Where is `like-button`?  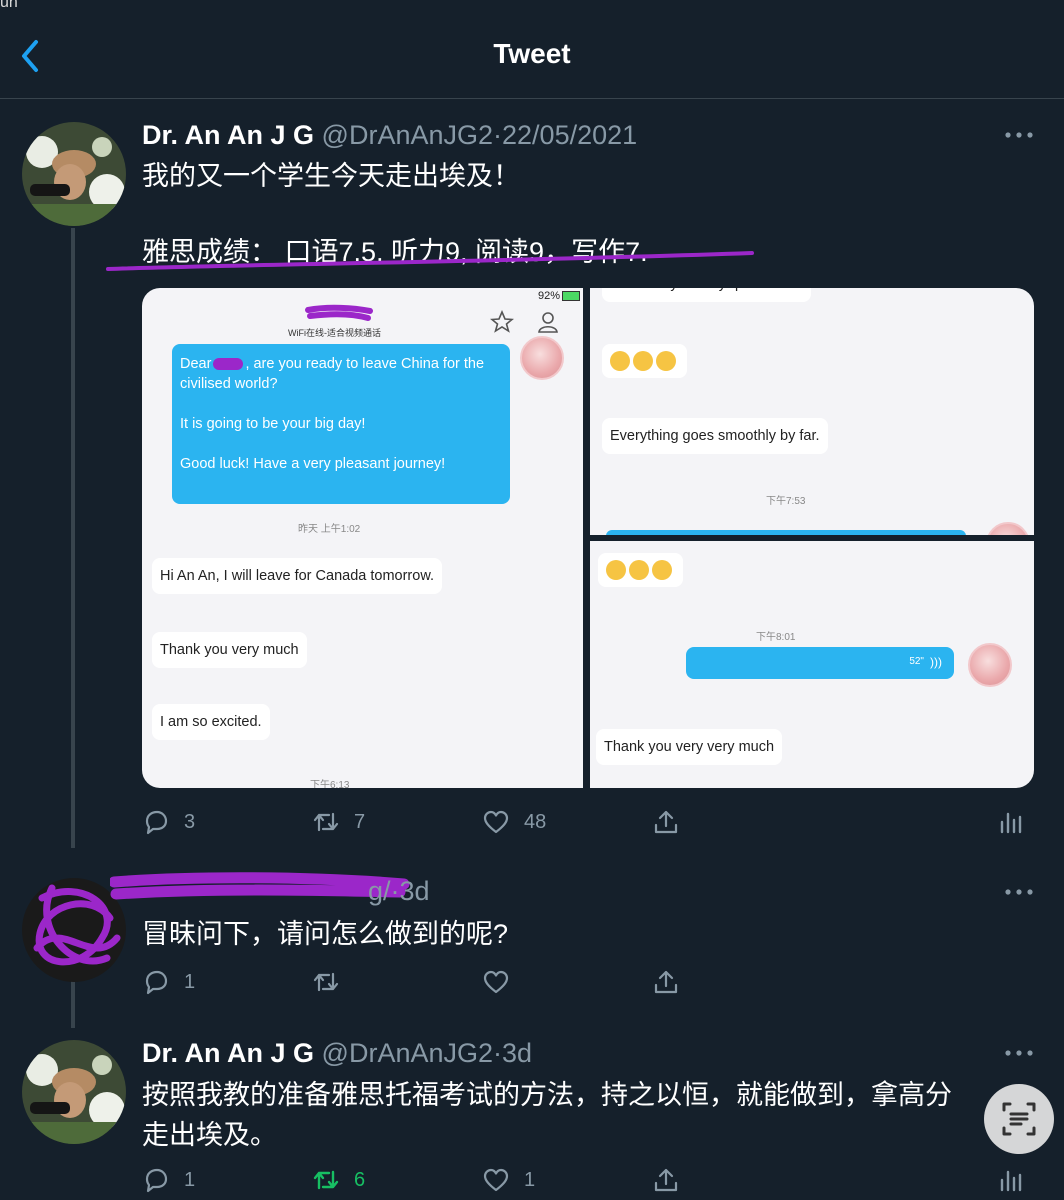
like-button is located at coordinates (496, 982).